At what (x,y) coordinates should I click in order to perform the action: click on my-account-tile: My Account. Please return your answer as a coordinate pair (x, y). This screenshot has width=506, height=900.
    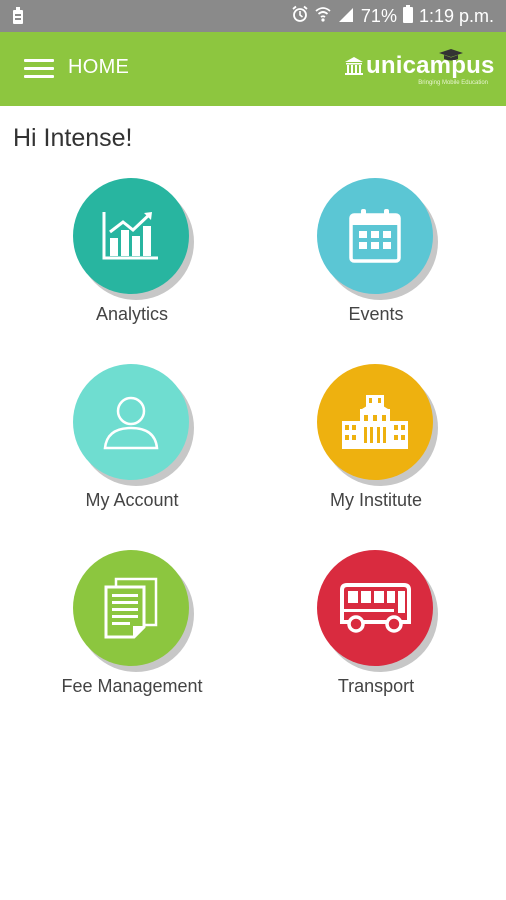
    Looking at the image, I should click on (132, 444).